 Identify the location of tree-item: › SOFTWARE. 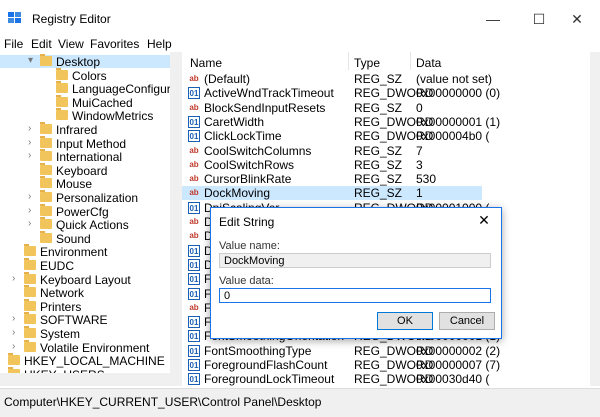
(85, 319).